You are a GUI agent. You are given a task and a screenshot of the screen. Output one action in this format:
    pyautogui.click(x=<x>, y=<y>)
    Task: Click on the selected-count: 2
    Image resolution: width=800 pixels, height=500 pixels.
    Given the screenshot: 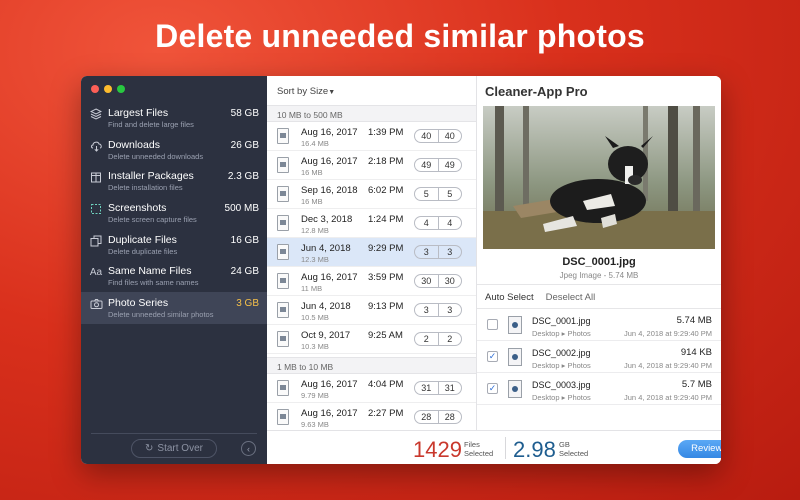 What is the action you would take?
    pyautogui.click(x=427, y=339)
    